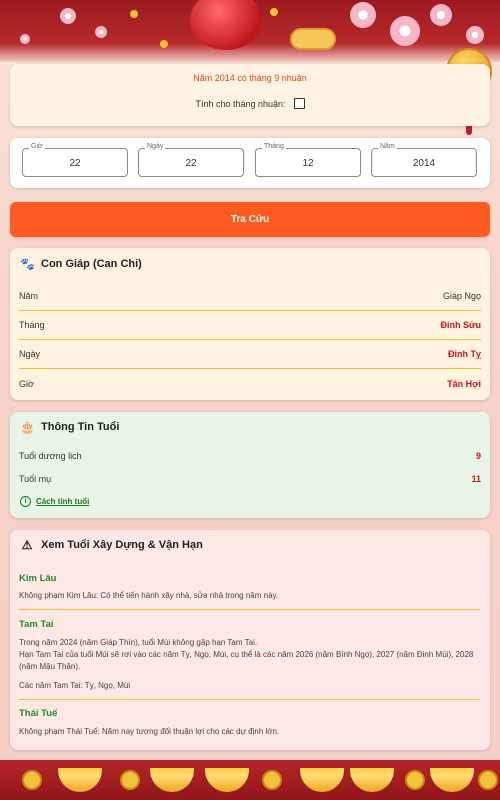 The width and height of the screenshot is (500, 800). I want to click on search-button: Tra Cứu, so click(250, 219).